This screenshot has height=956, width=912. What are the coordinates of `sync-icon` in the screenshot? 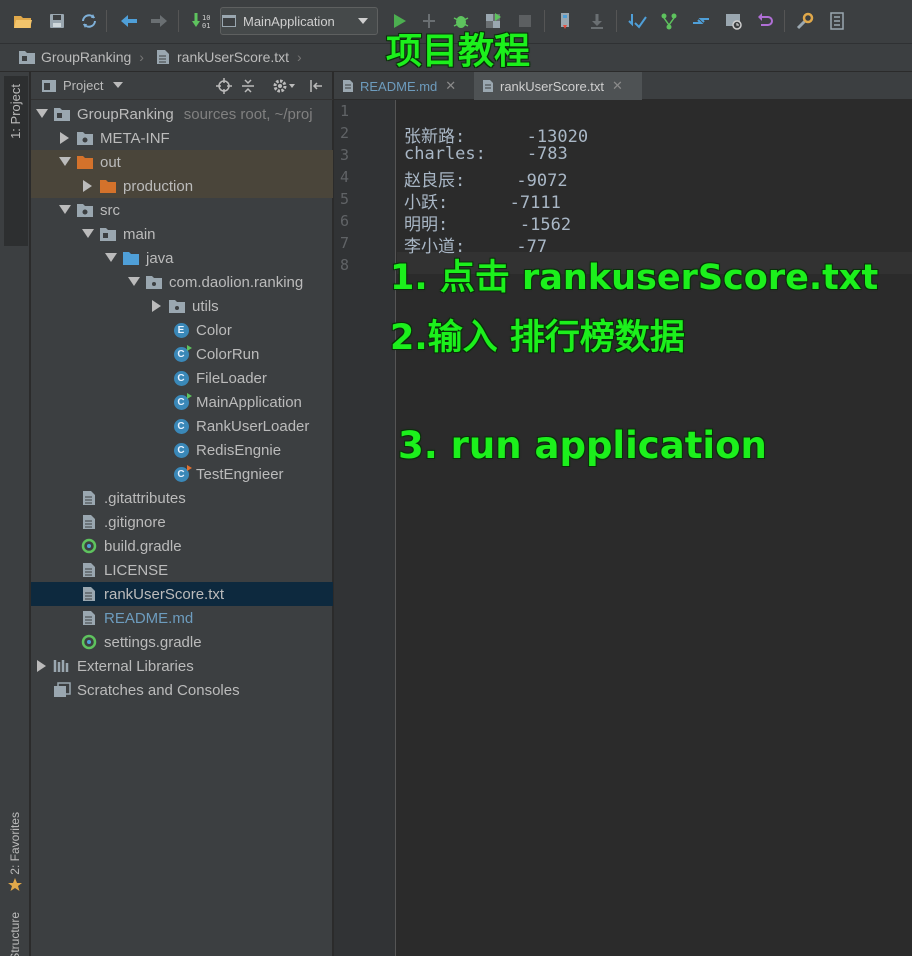 It's located at (89, 21).